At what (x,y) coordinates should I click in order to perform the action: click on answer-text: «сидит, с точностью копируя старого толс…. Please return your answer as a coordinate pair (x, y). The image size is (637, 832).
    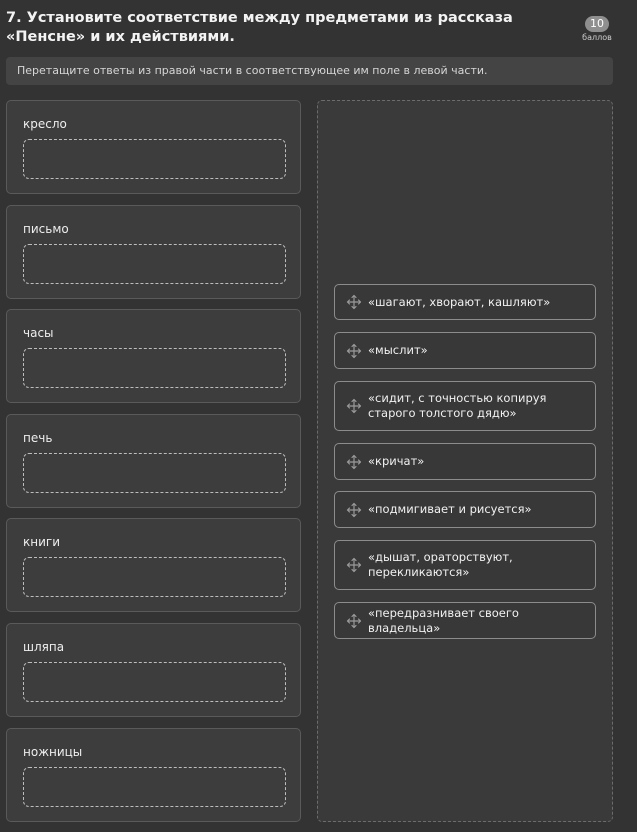
    Looking at the image, I should click on (457, 405).